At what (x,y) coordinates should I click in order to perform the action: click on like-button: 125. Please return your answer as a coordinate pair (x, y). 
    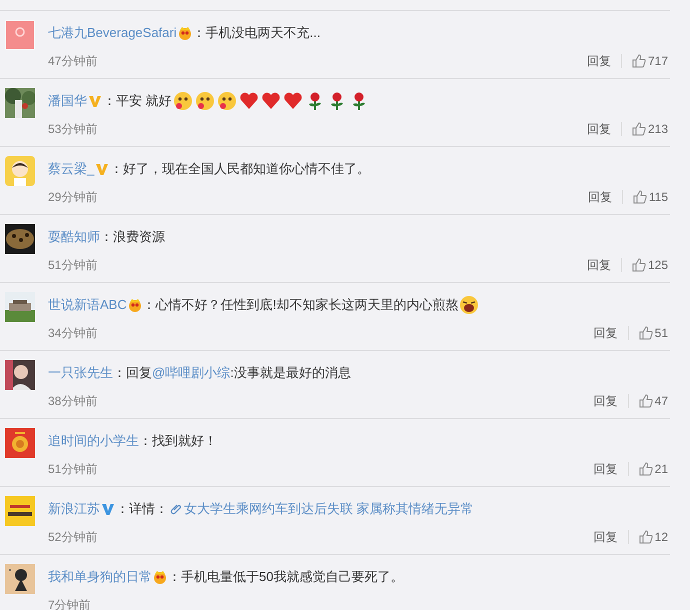
    Looking at the image, I should click on (650, 265).